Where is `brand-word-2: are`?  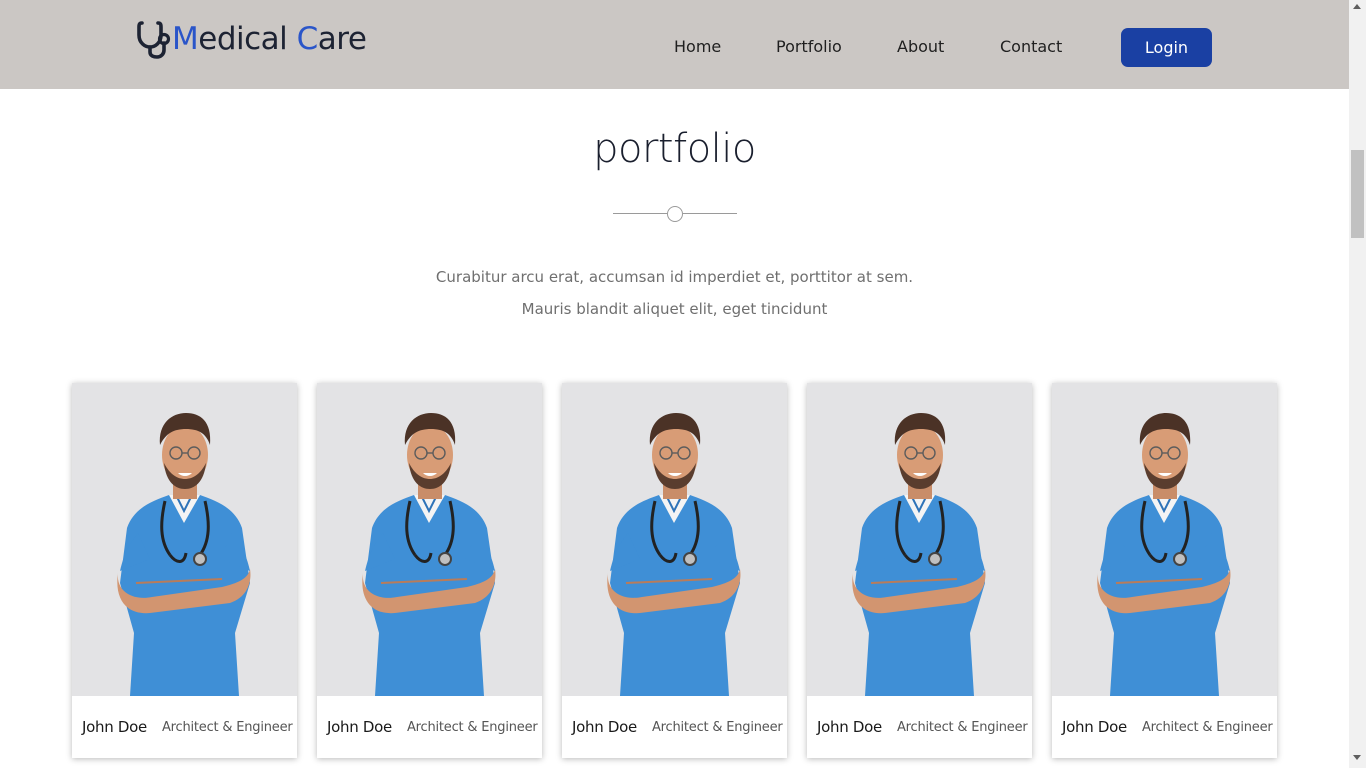
brand-word-2: are is located at coordinates (342, 39).